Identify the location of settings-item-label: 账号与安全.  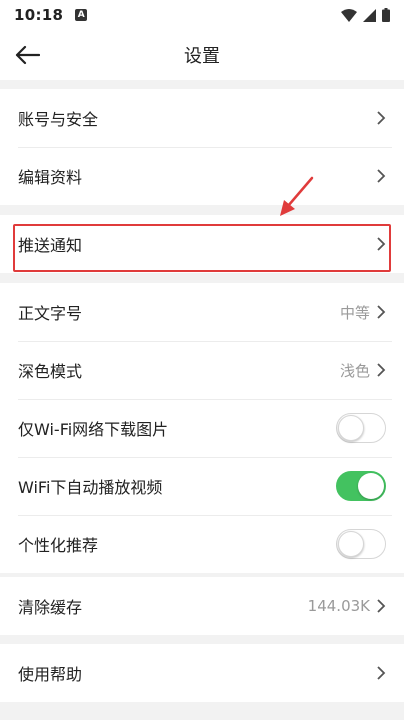
(58, 119).